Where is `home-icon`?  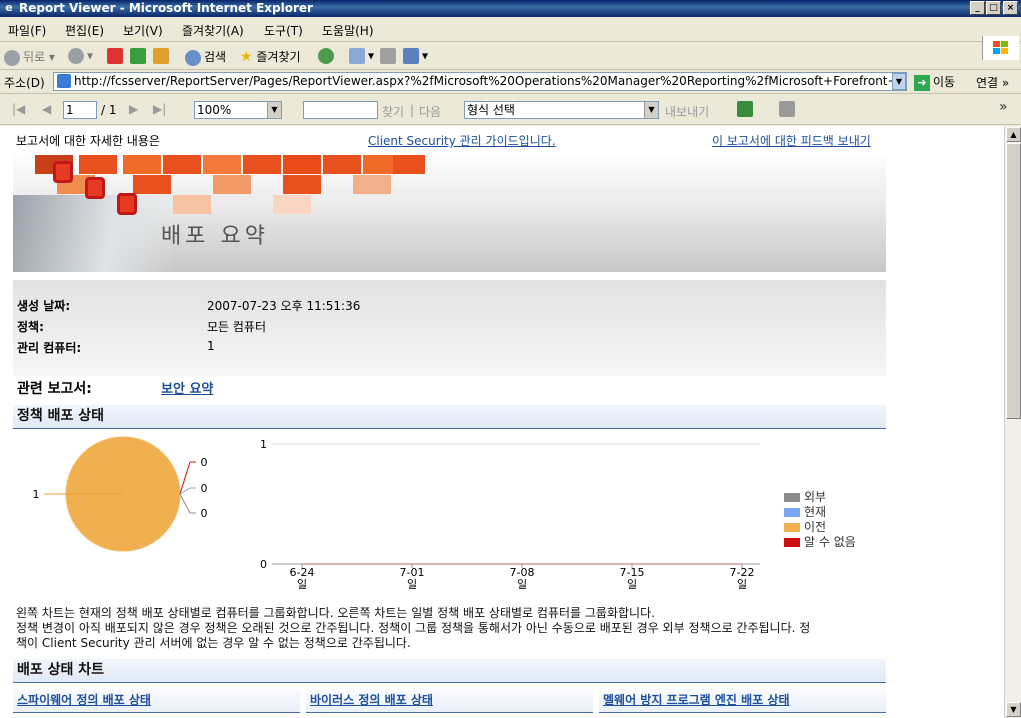
home-icon is located at coordinates (161, 56).